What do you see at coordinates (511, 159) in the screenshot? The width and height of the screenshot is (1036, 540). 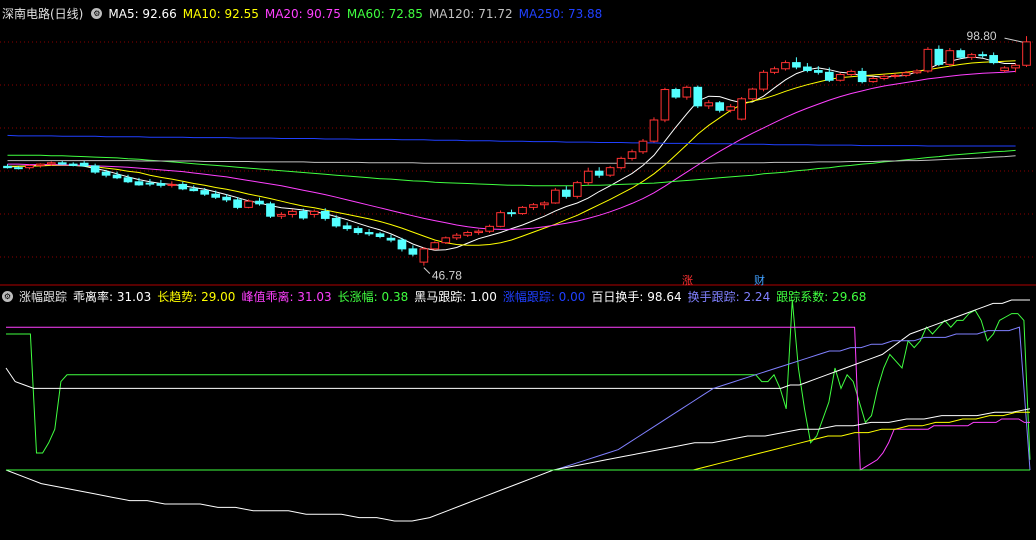 I see `ma-line-ma120` at bounding box center [511, 159].